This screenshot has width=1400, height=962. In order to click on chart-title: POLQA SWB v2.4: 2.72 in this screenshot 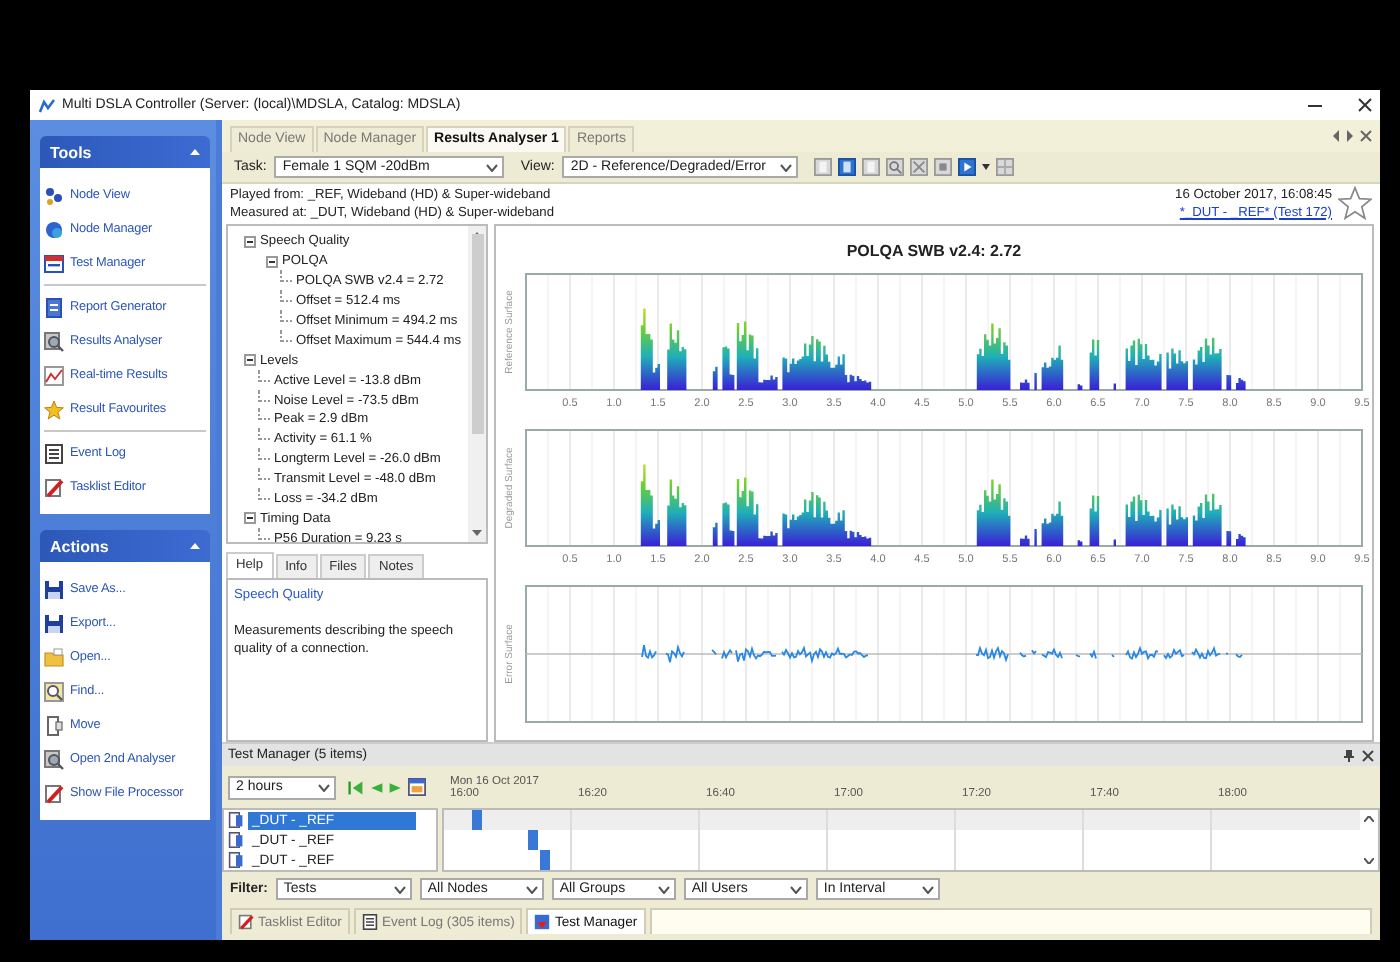, I will do `click(934, 252)`.